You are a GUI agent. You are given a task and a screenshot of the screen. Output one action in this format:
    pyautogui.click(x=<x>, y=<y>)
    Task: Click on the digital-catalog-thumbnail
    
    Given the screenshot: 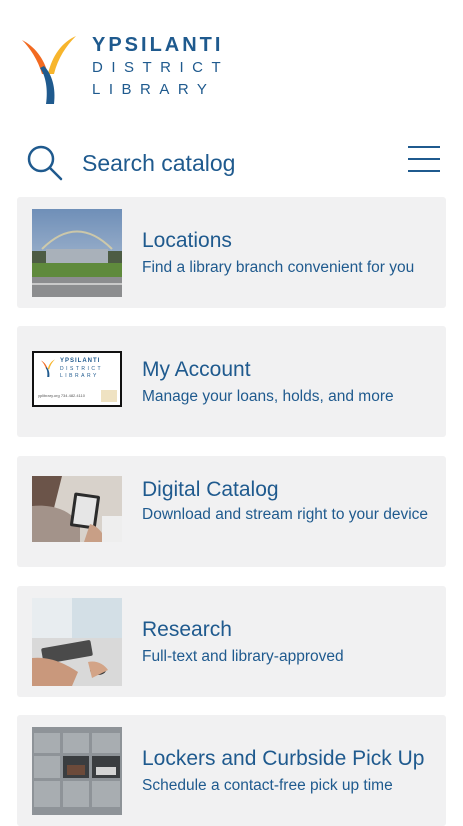 What is the action you would take?
    pyautogui.click(x=77, y=509)
    